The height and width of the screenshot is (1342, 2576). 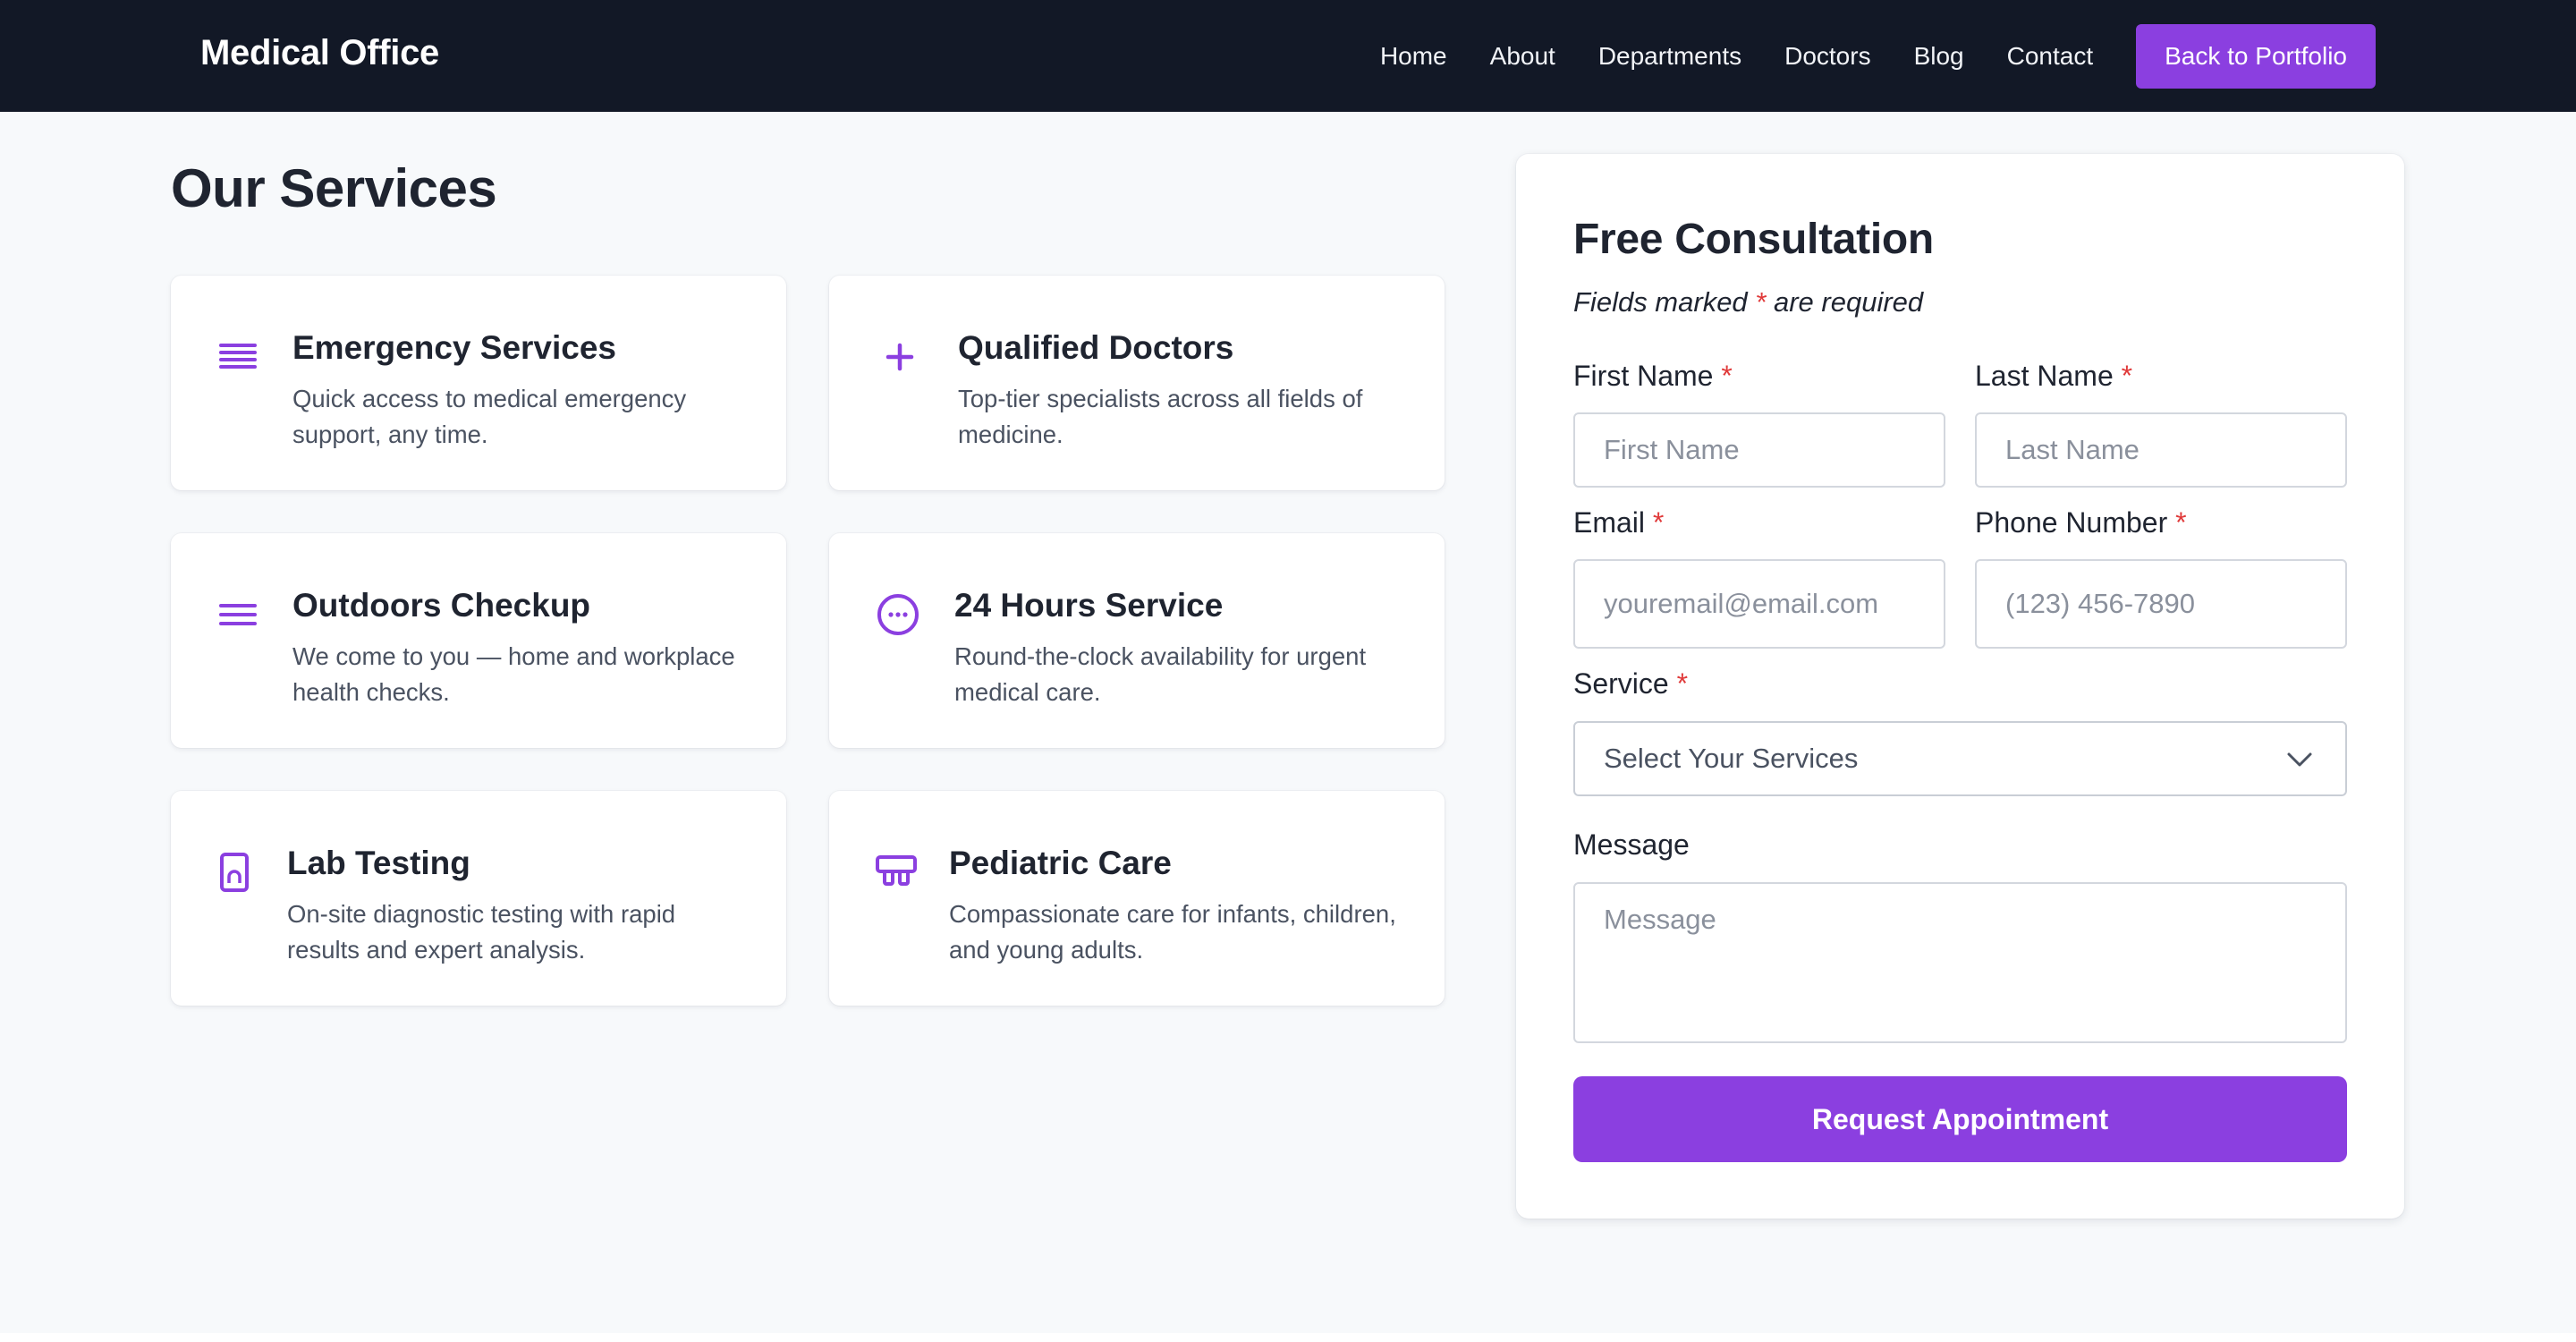 I want to click on cart-icon, so click(x=896, y=873).